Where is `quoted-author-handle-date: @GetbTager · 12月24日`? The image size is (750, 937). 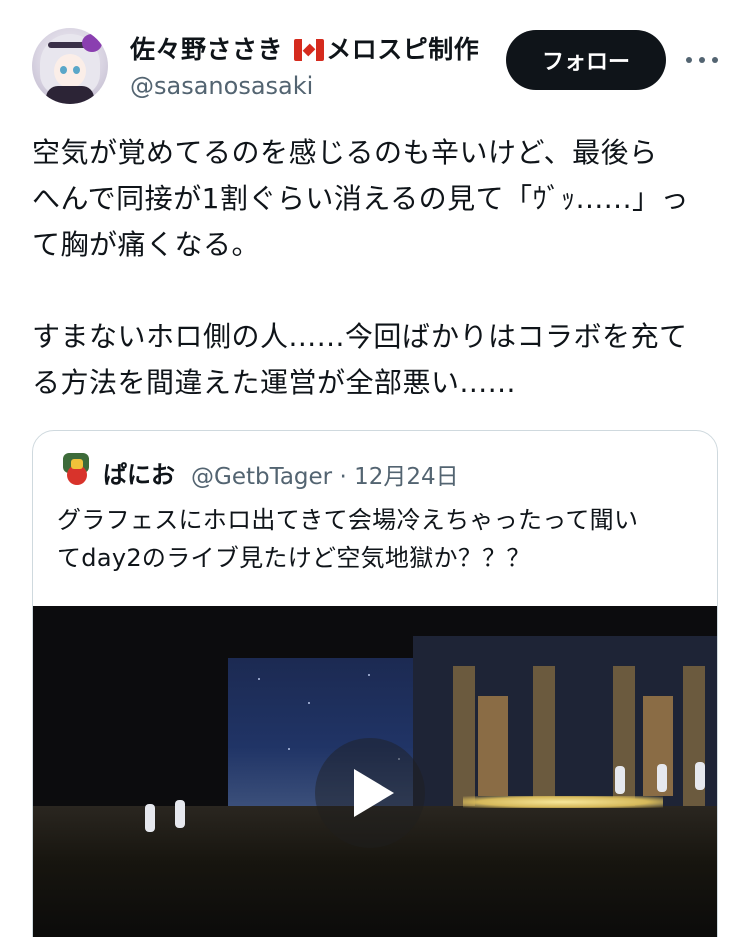
quoted-author-handle-date: @GetbTager · 12月24日 is located at coordinates (325, 477).